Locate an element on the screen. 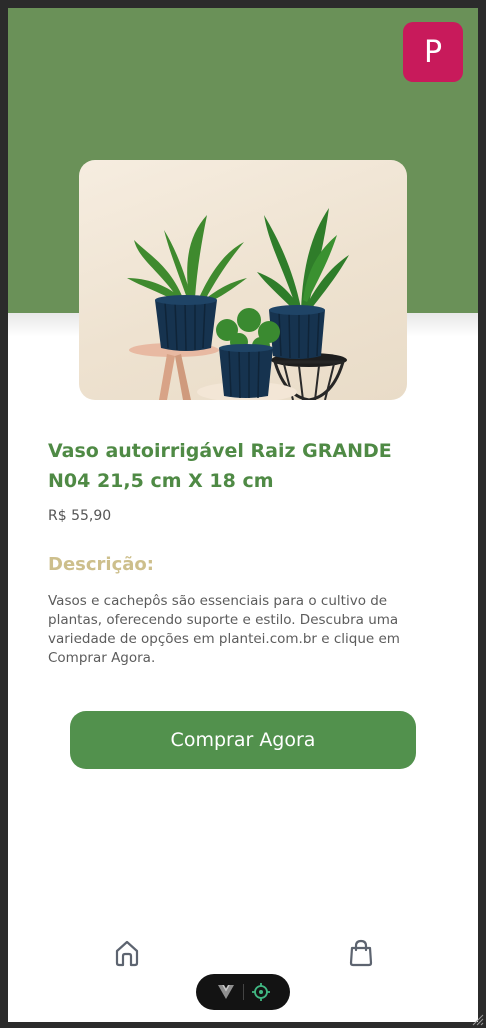  vue-devtools-toggle is located at coordinates (243, 992).